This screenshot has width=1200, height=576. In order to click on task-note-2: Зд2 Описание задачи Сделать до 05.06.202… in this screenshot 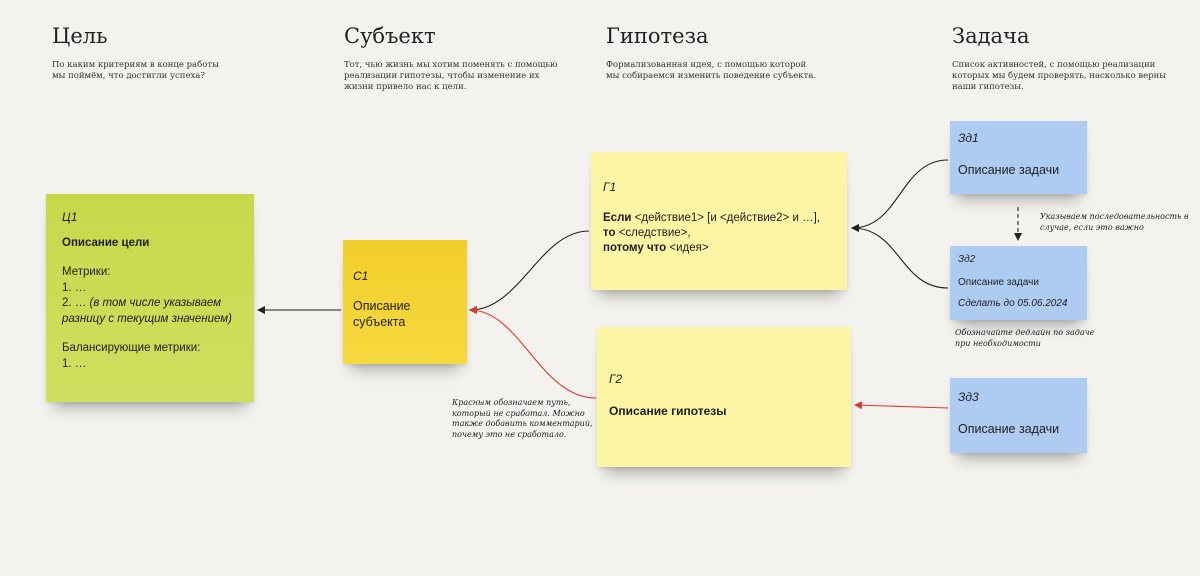, I will do `click(1018, 283)`.